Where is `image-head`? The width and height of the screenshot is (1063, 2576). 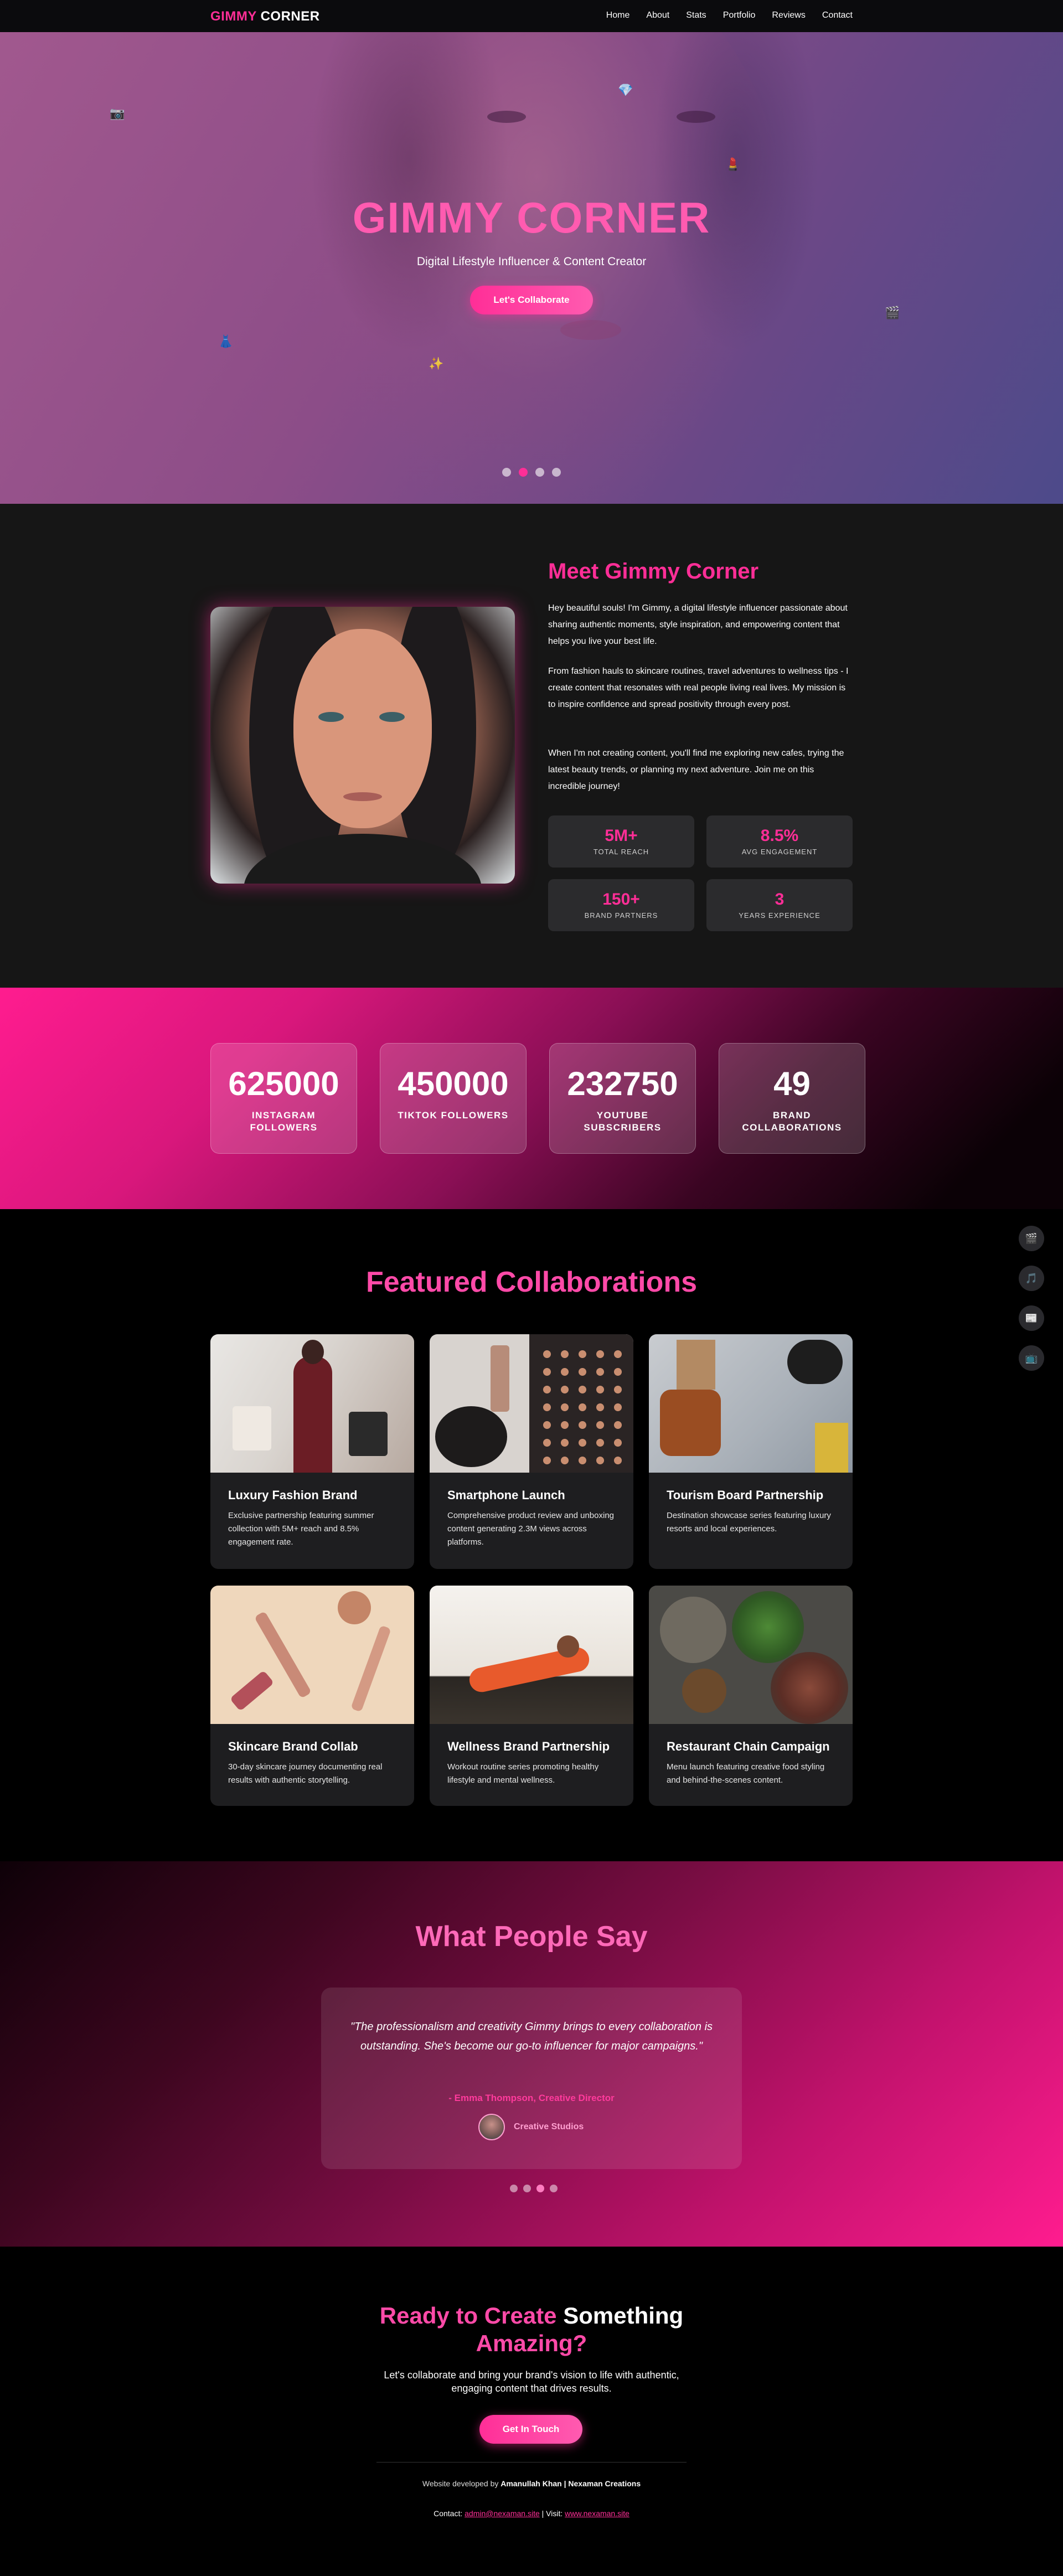
image-head is located at coordinates (313, 1352).